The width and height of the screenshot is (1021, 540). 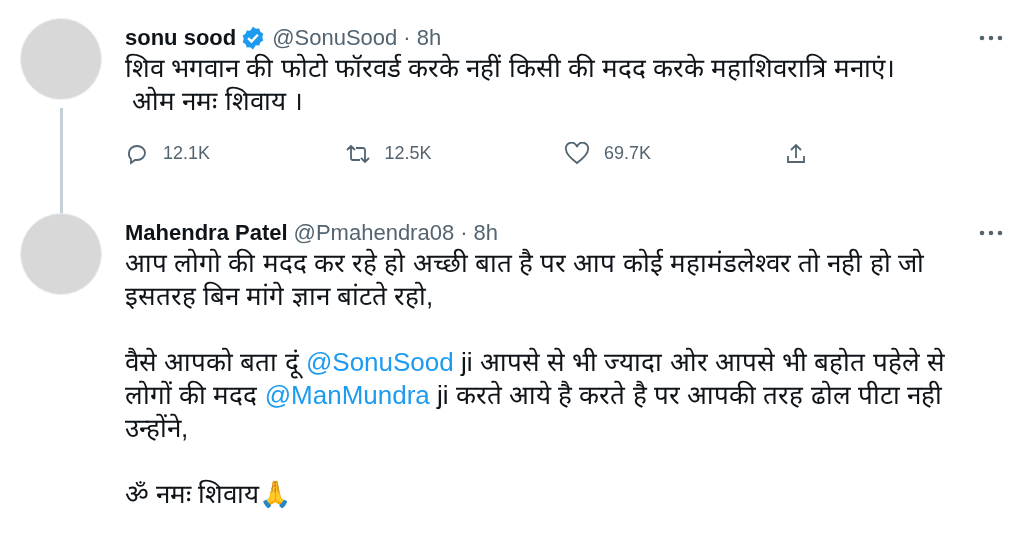 I want to click on reply-count: 12.1K, so click(x=187, y=153).